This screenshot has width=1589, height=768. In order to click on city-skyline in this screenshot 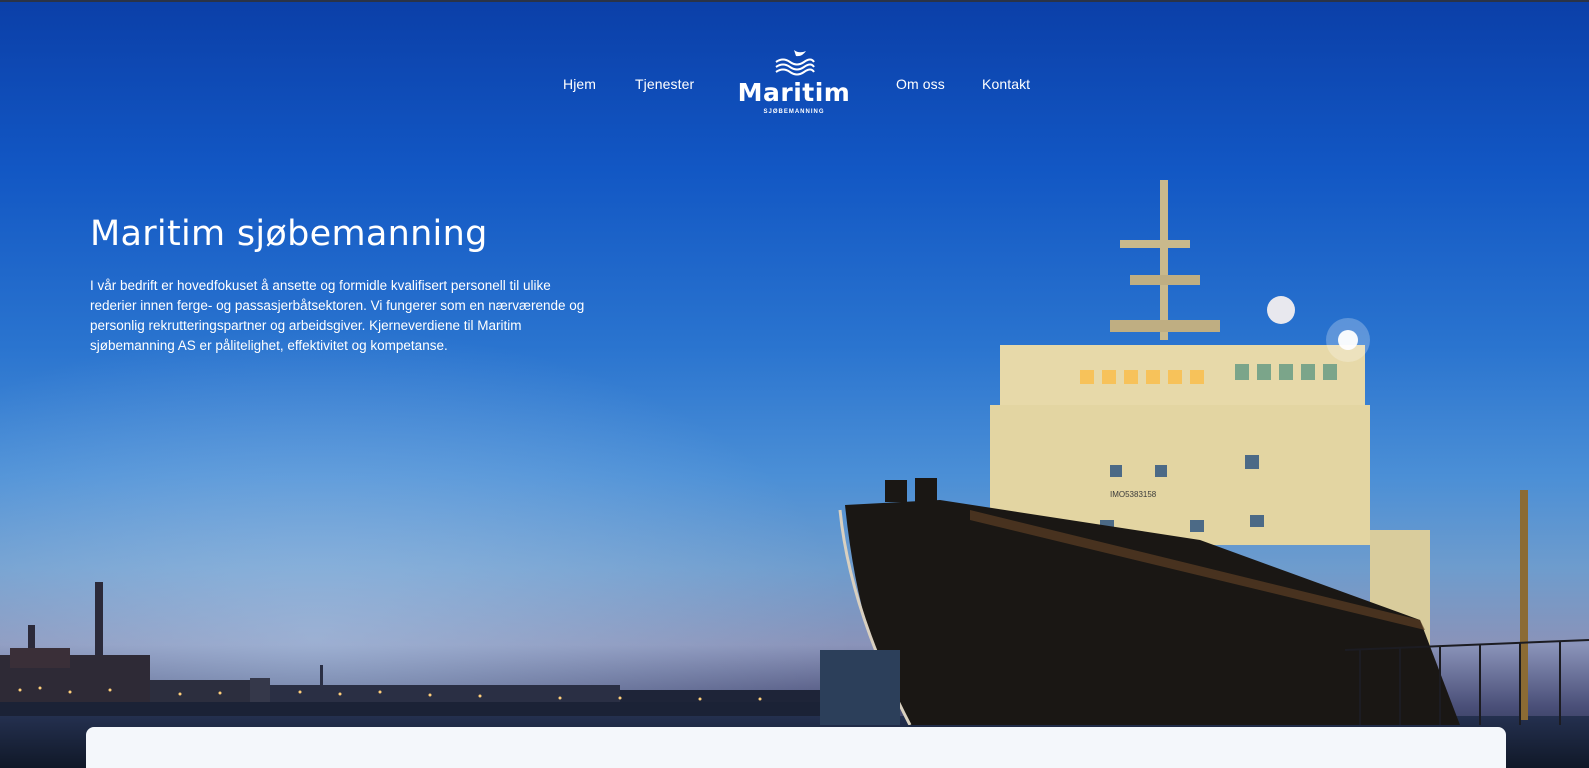, I will do `click(450, 651)`.